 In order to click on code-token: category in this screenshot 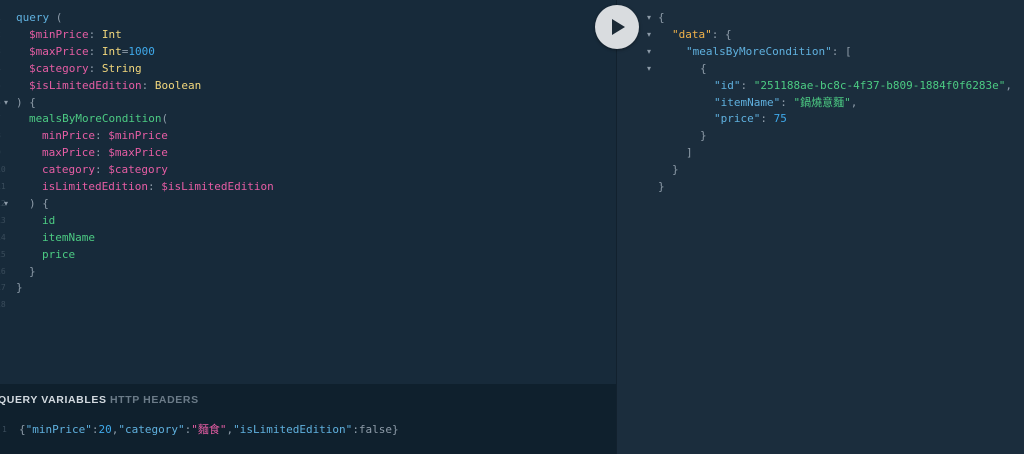, I will do `click(68, 170)`.